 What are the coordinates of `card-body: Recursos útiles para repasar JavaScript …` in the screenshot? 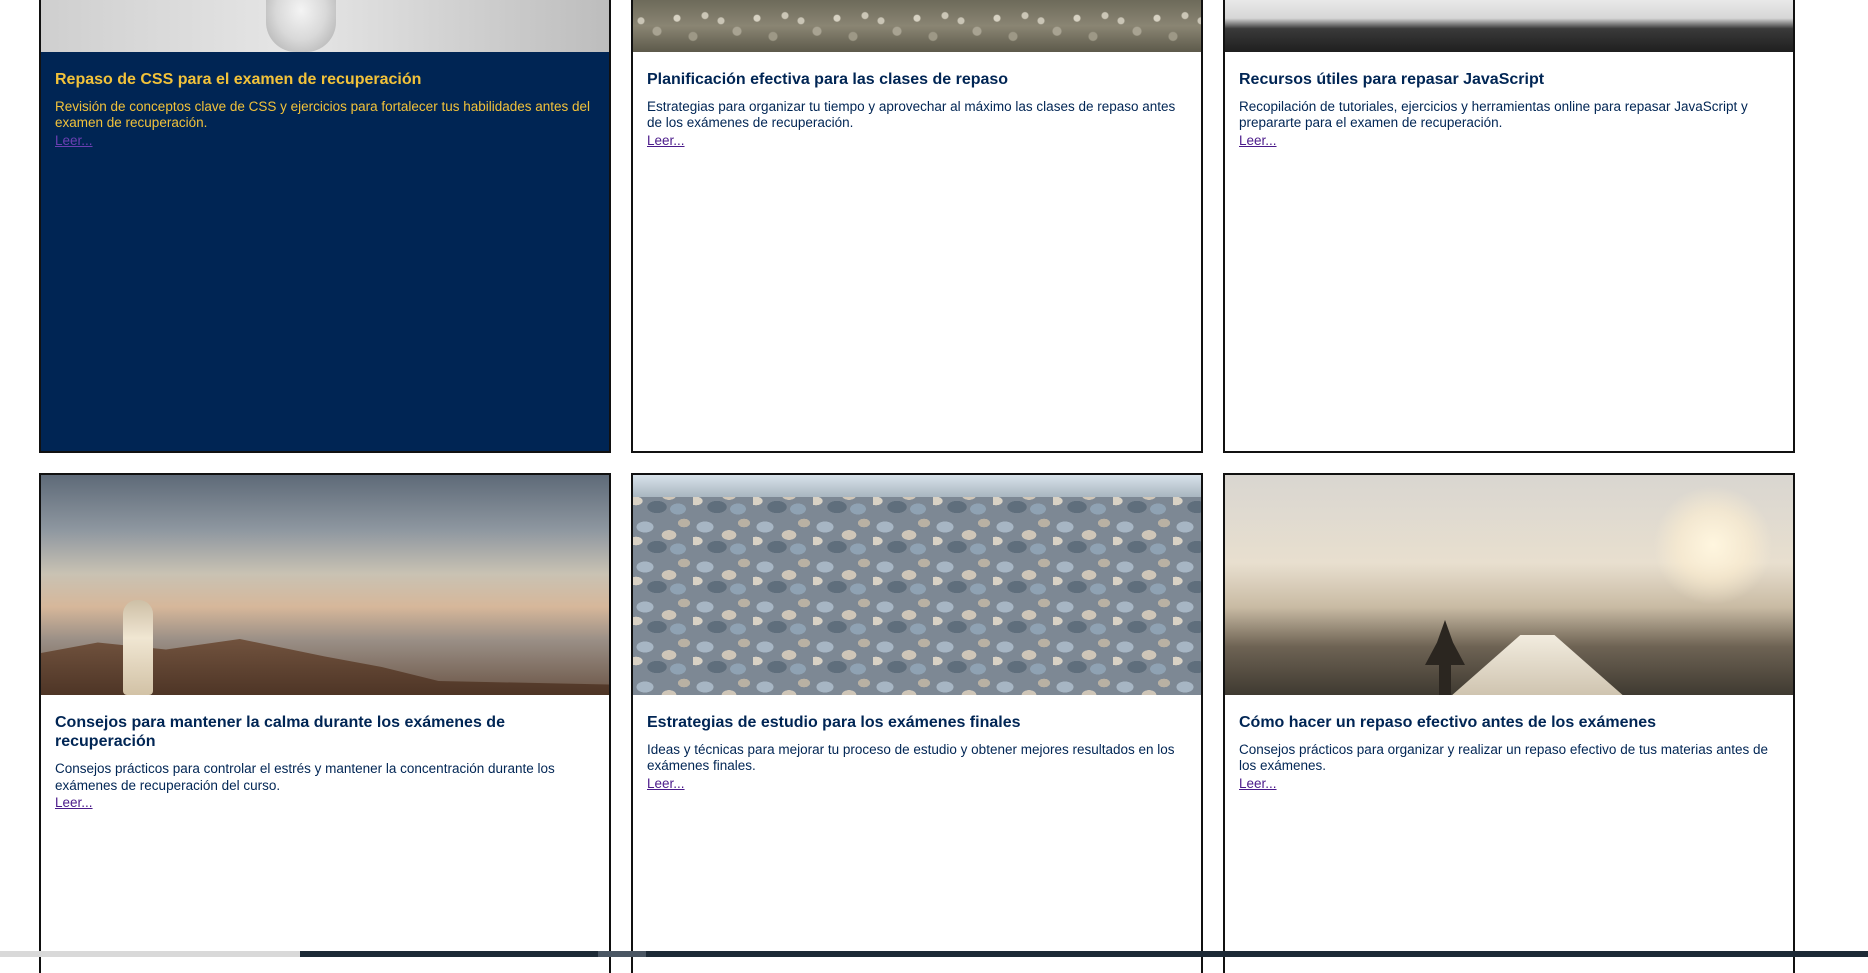 It's located at (1509, 101).